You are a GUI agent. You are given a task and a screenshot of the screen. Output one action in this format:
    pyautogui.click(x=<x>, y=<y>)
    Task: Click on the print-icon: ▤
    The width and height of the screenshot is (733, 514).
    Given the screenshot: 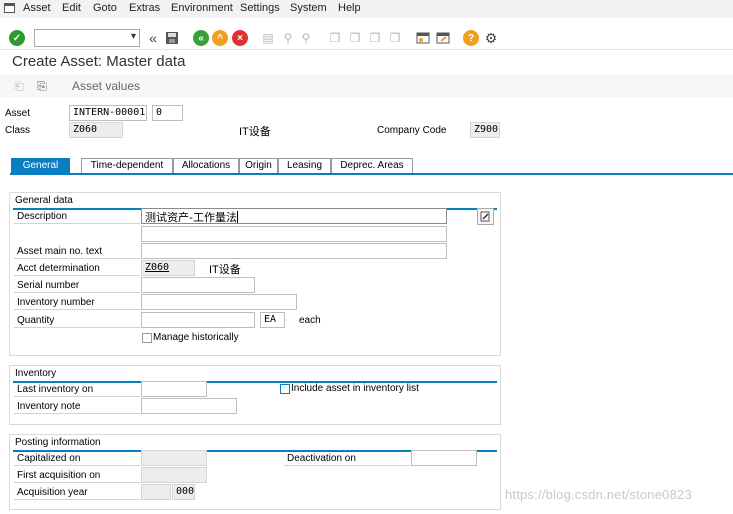 What is the action you would take?
    pyautogui.click(x=268, y=38)
    